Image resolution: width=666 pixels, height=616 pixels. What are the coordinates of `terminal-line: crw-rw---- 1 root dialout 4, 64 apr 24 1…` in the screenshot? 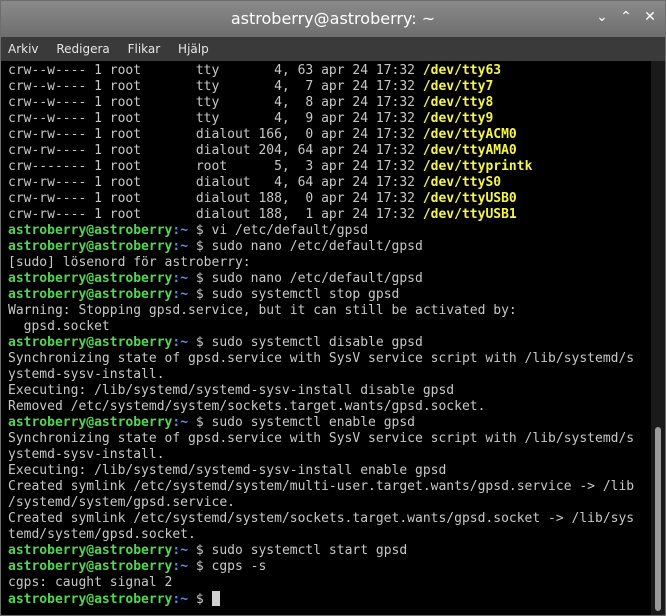 It's located at (321, 183).